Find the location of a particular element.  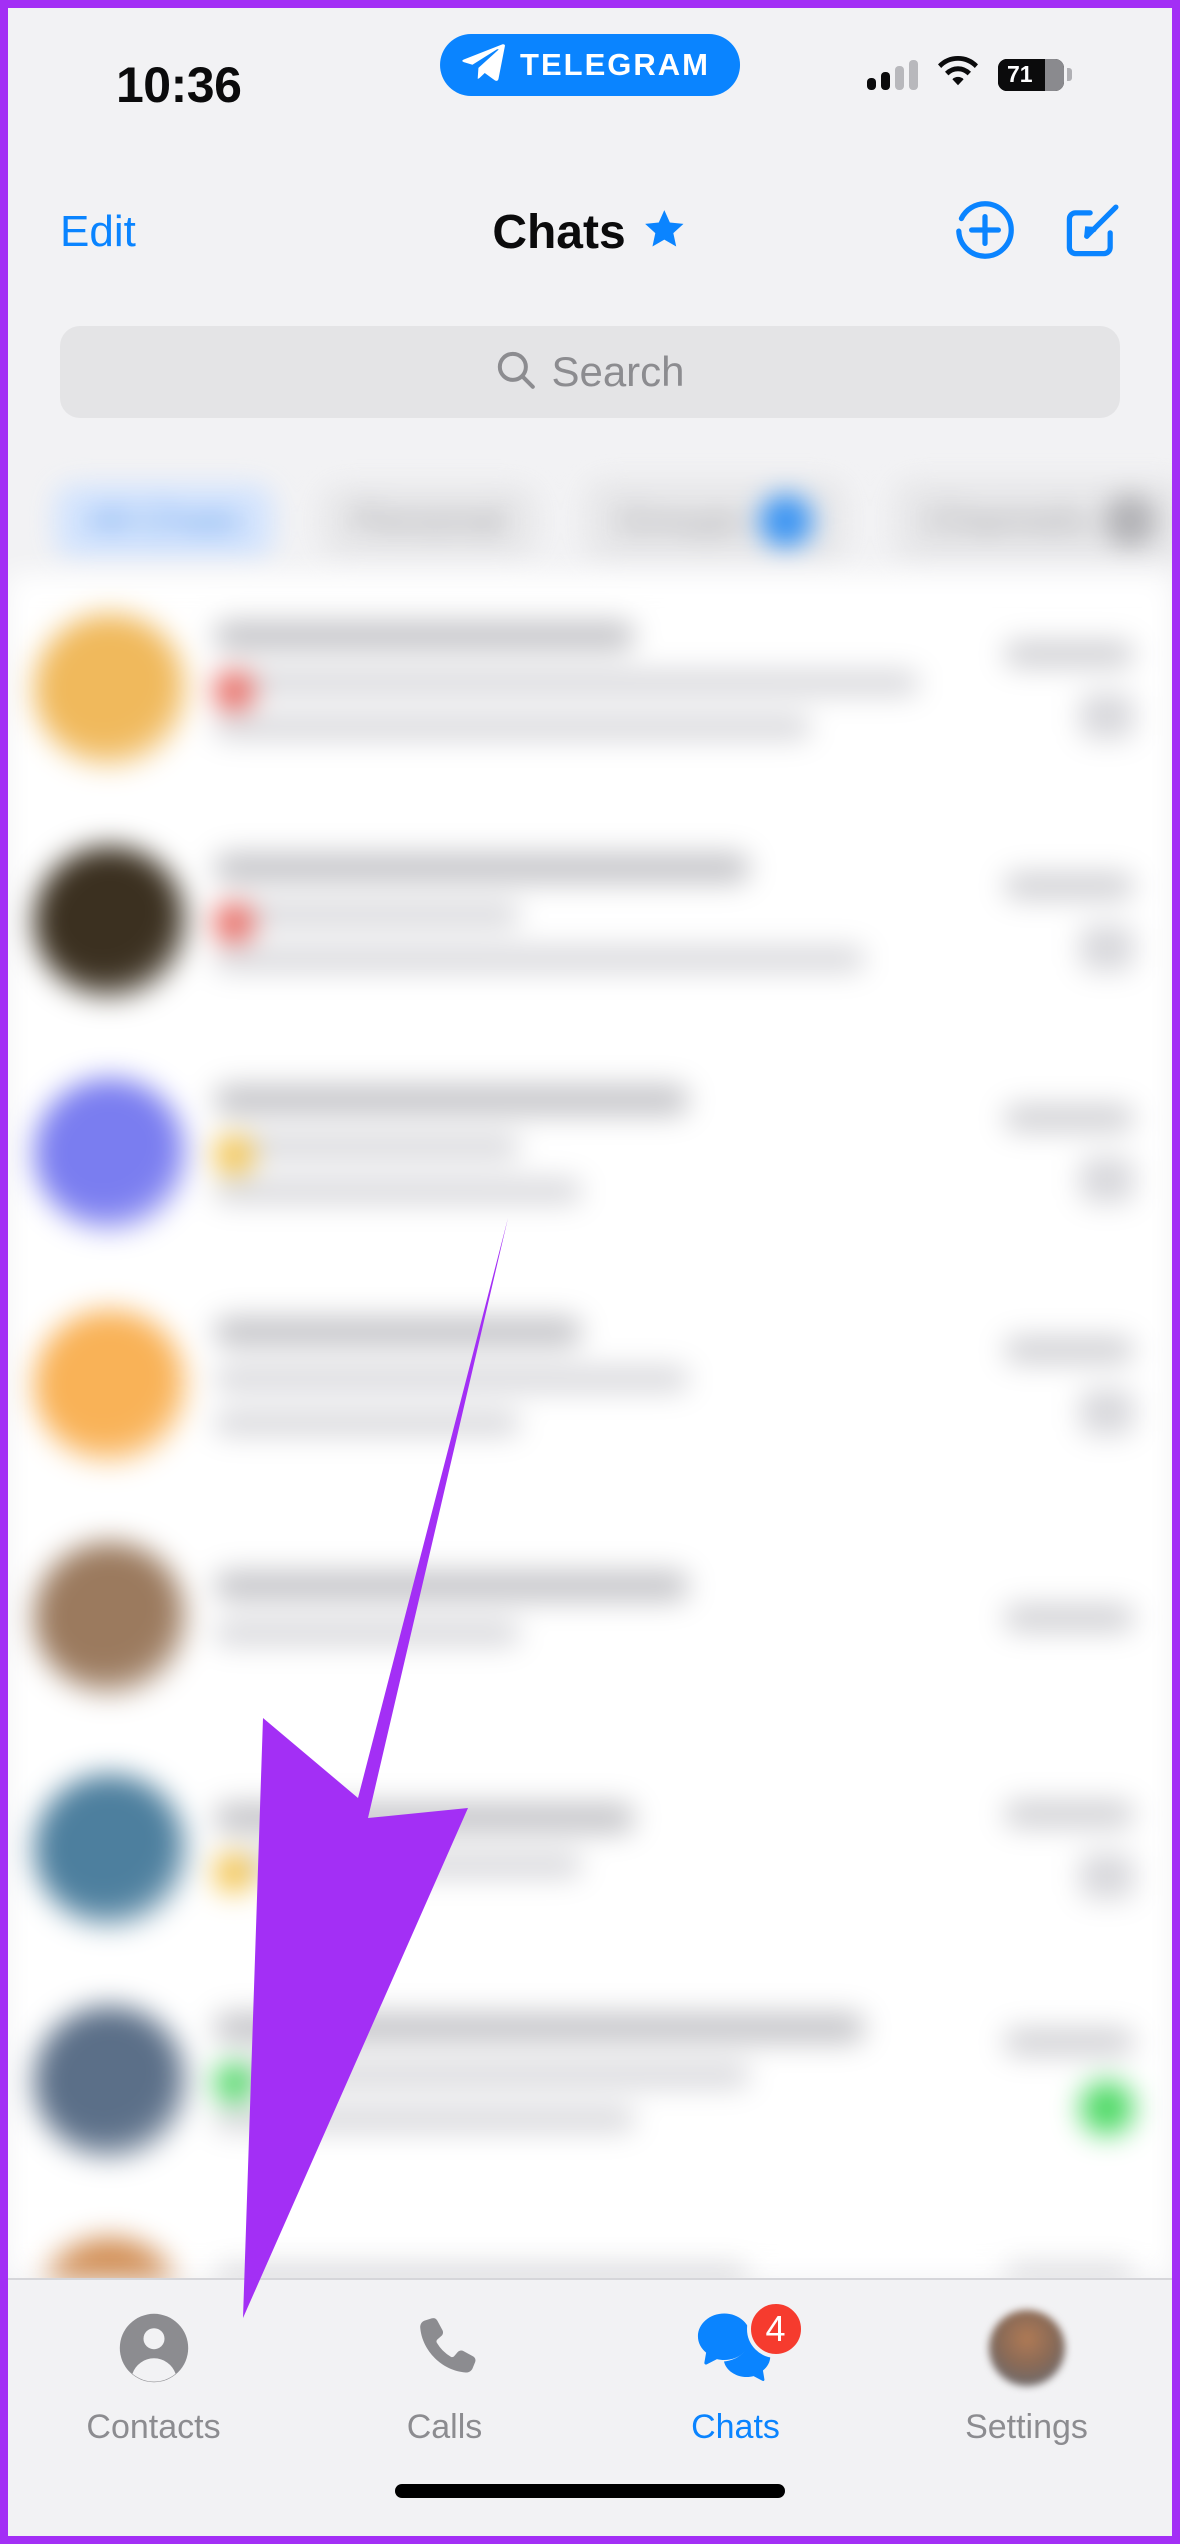

chat-filter-tab: Personal is located at coordinates (429, 521).